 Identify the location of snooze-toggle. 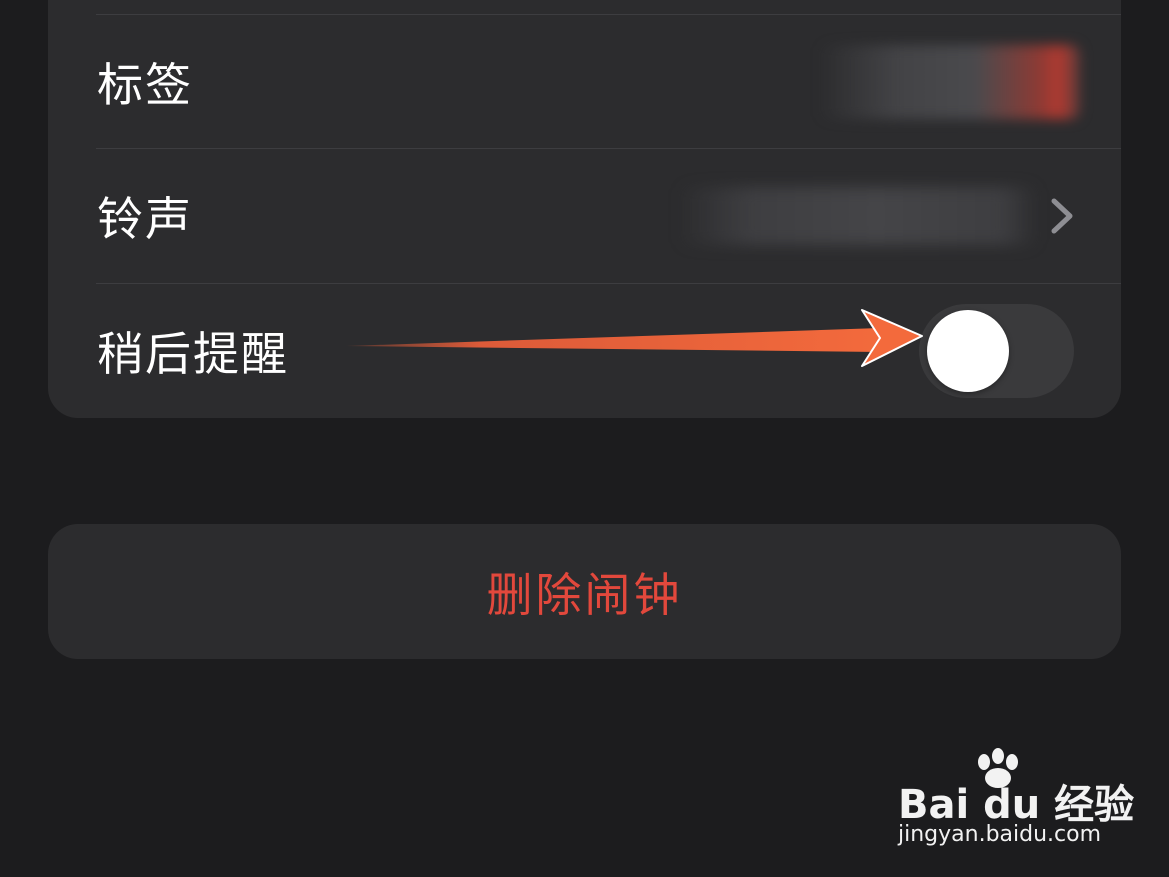
(996, 351).